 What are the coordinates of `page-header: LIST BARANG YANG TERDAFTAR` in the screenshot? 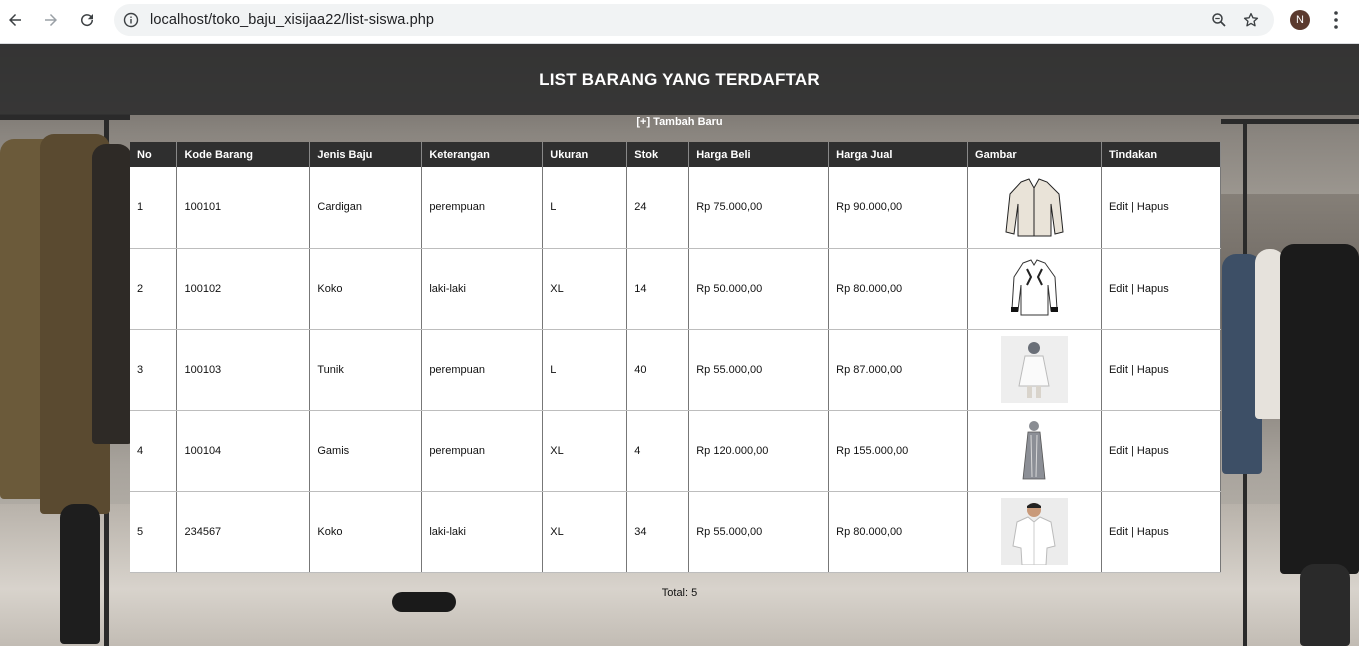 It's located at (679, 79).